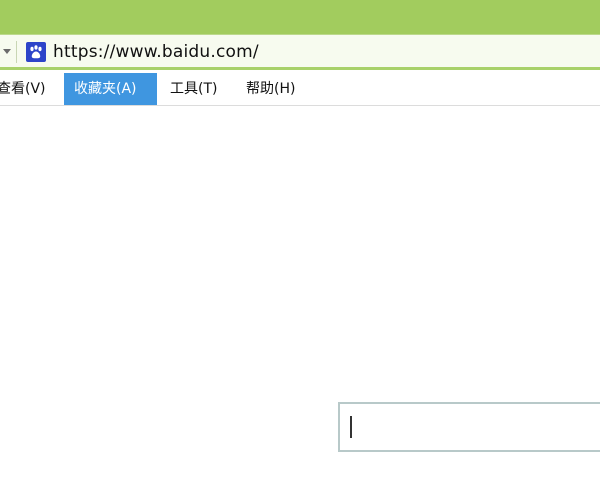  Describe the element at coordinates (469, 427) in the screenshot. I see `search-input` at that location.